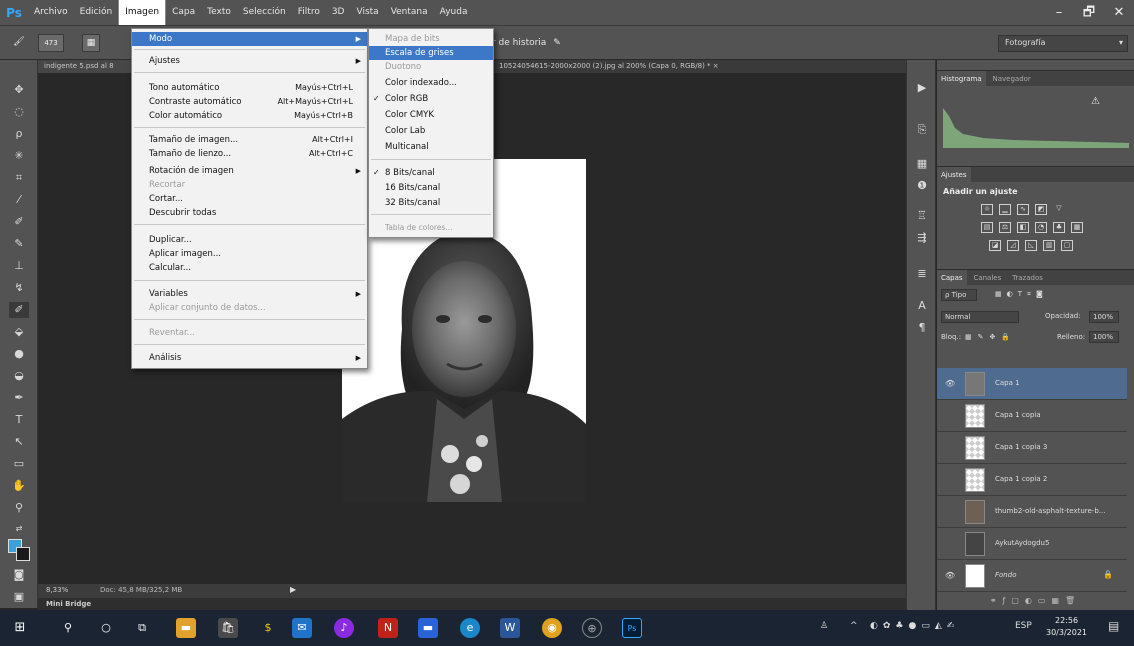  I want to click on chevron-up-icon: ^, so click(854, 626).